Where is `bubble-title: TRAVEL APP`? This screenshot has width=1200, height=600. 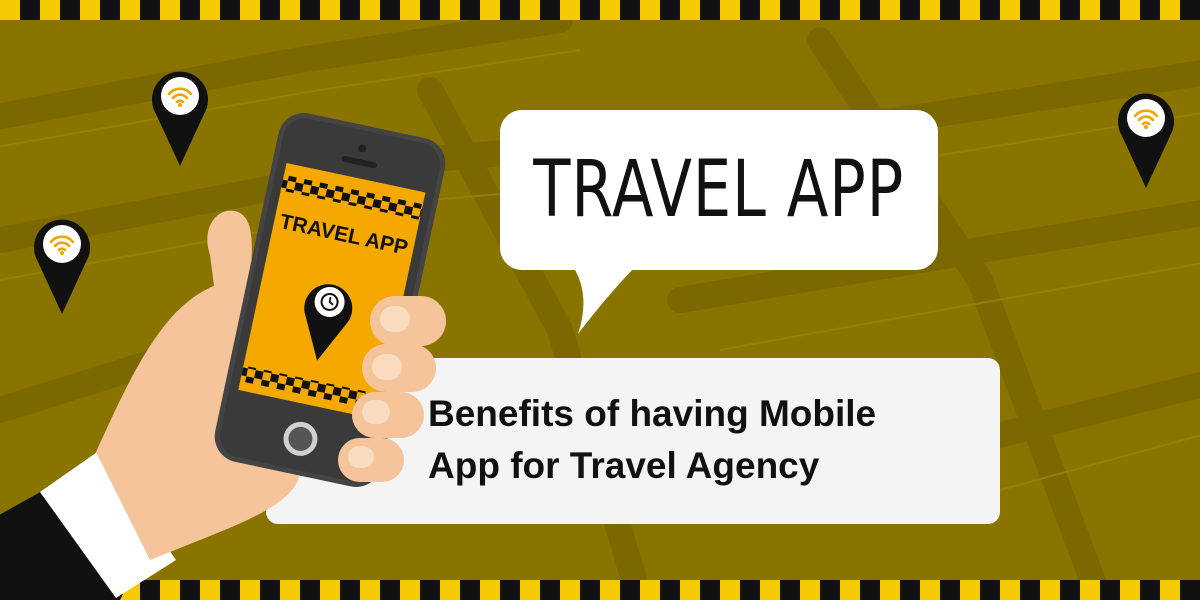
bubble-title: TRAVEL APP is located at coordinates (719, 190).